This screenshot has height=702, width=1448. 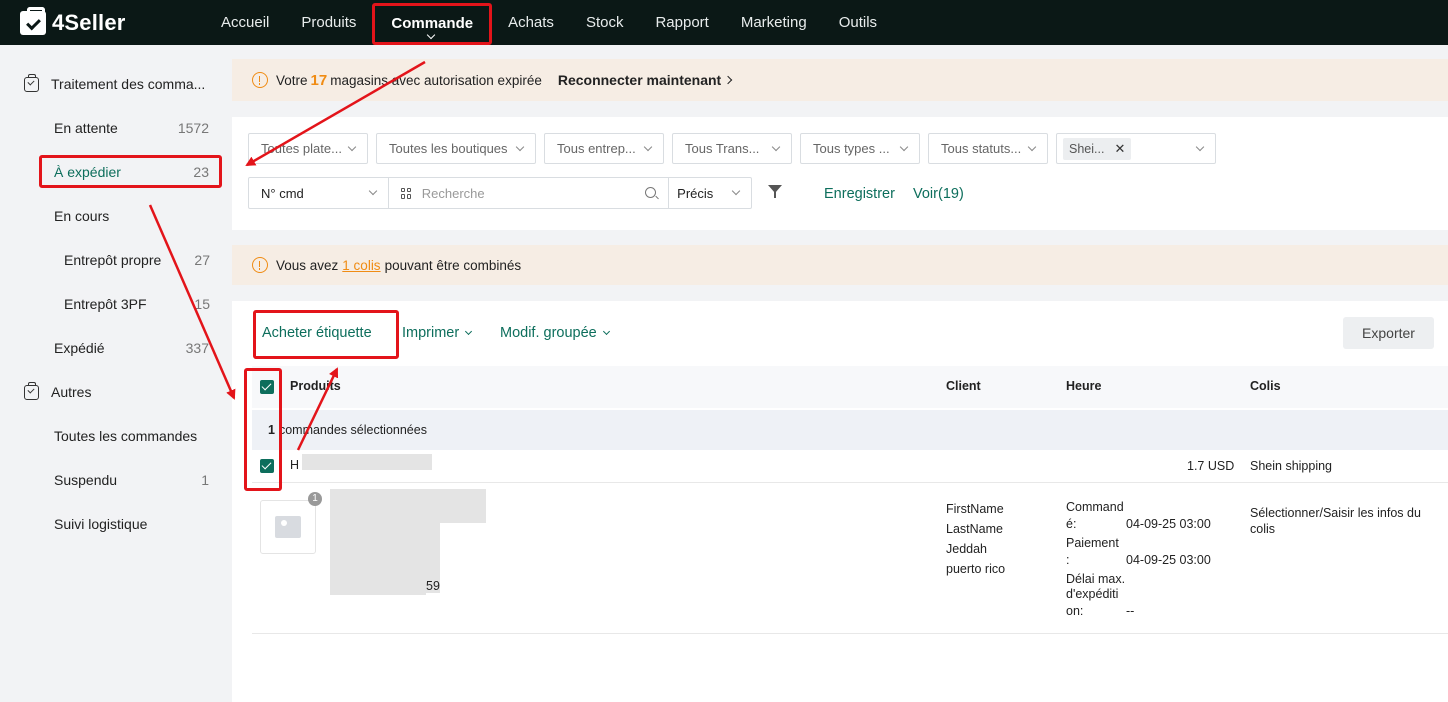 I want to click on print-dropdown: Imprimer, so click(x=437, y=333).